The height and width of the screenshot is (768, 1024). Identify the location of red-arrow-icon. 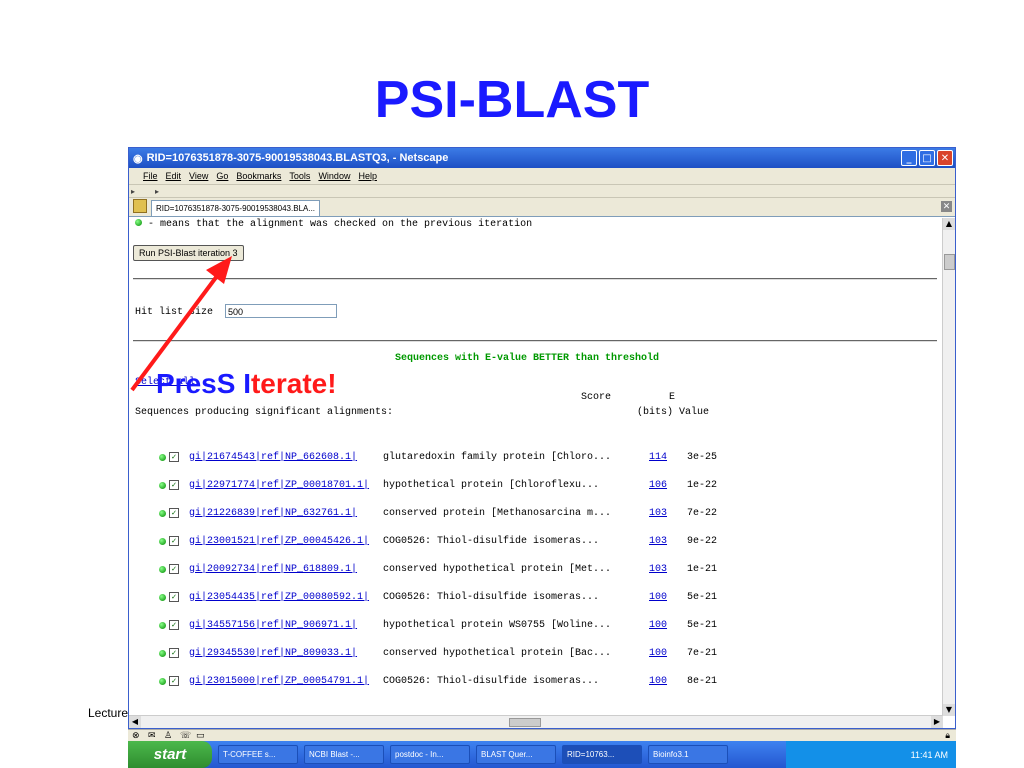
(181, 324).